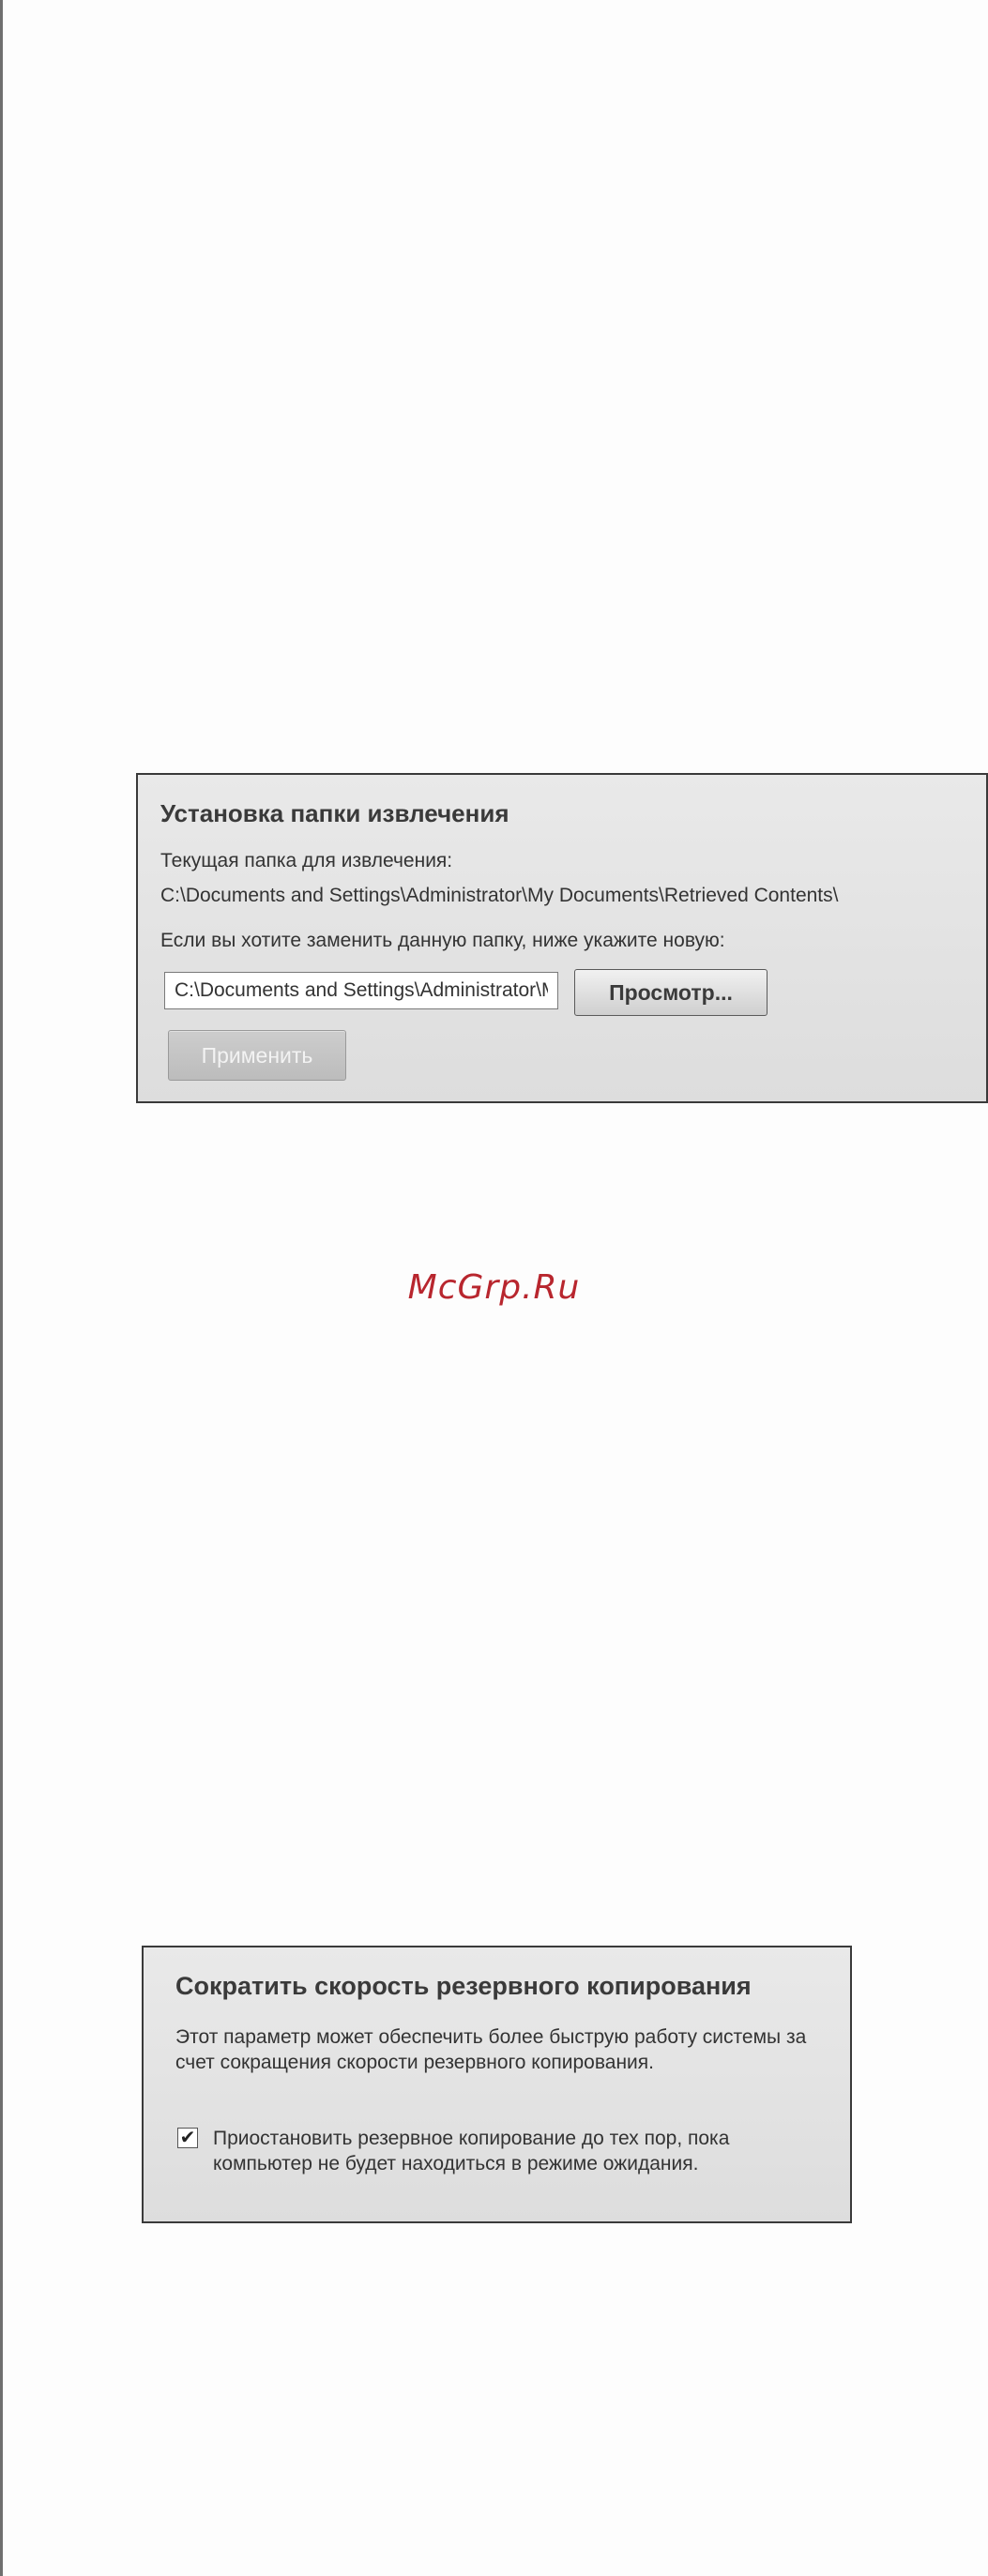  Describe the element at coordinates (334, 813) in the screenshot. I see `extract-folder-title: Установка папки извлечения` at that location.